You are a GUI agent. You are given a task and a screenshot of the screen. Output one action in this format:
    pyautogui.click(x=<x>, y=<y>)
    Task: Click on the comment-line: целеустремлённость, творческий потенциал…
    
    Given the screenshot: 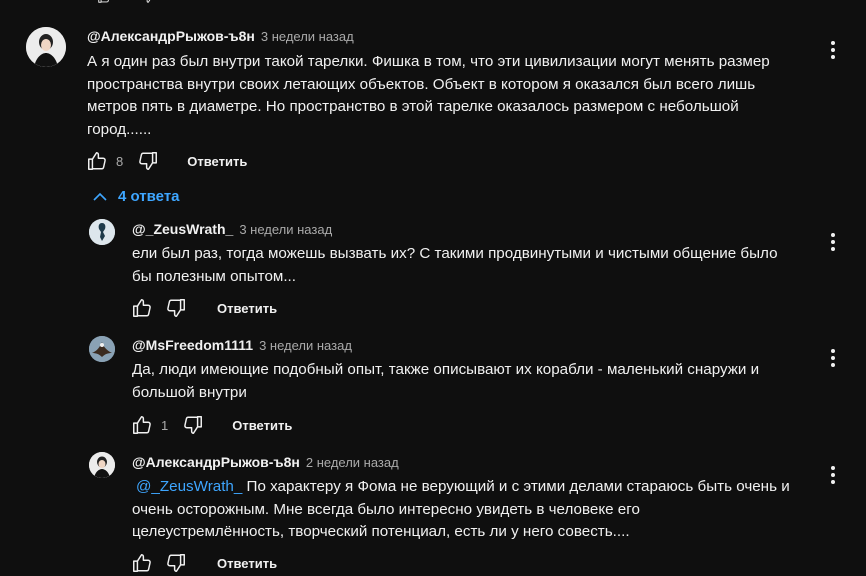 What is the action you would take?
    pyautogui.click(x=381, y=531)
    